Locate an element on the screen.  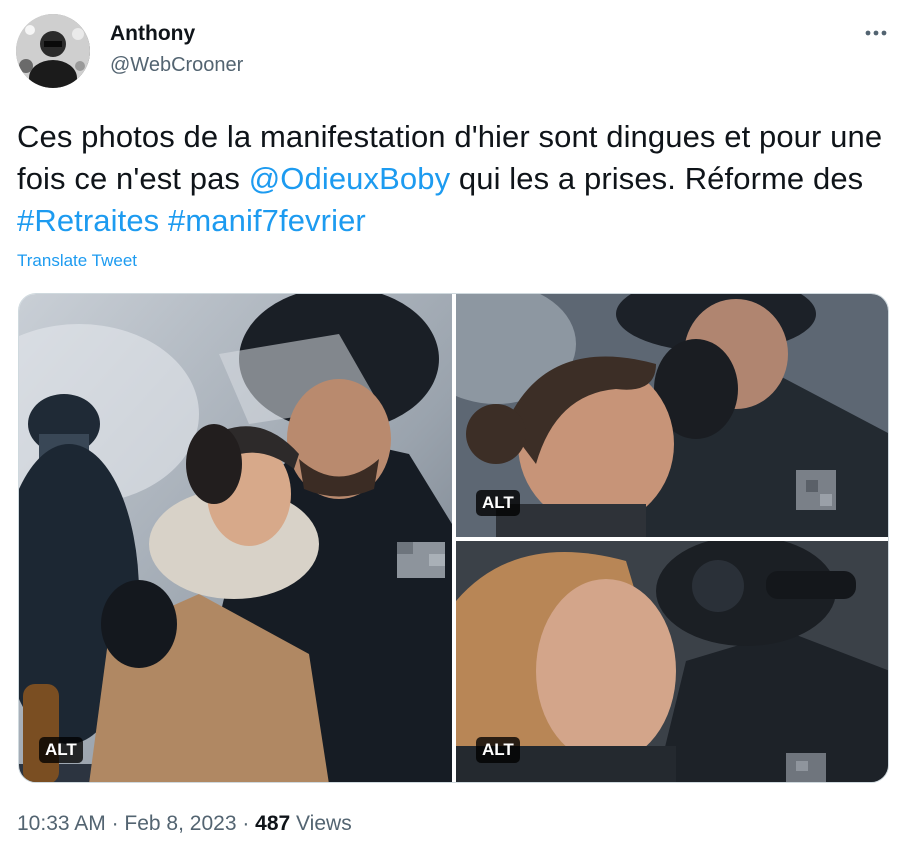
author-avatar is located at coordinates (53, 51).